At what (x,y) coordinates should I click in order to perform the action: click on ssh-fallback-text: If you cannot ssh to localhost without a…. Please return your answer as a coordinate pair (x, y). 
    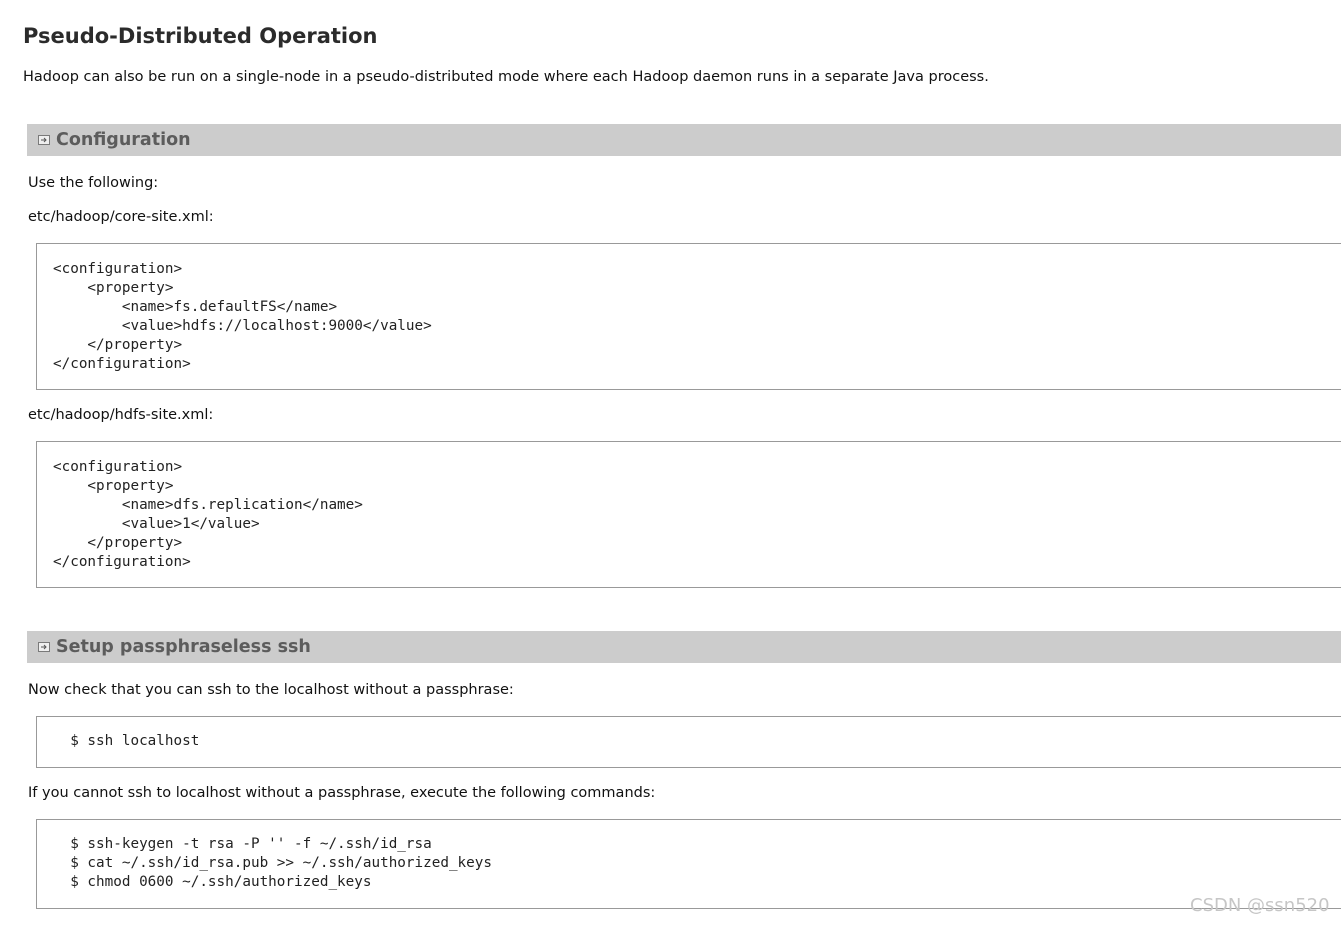
    Looking at the image, I should click on (342, 793).